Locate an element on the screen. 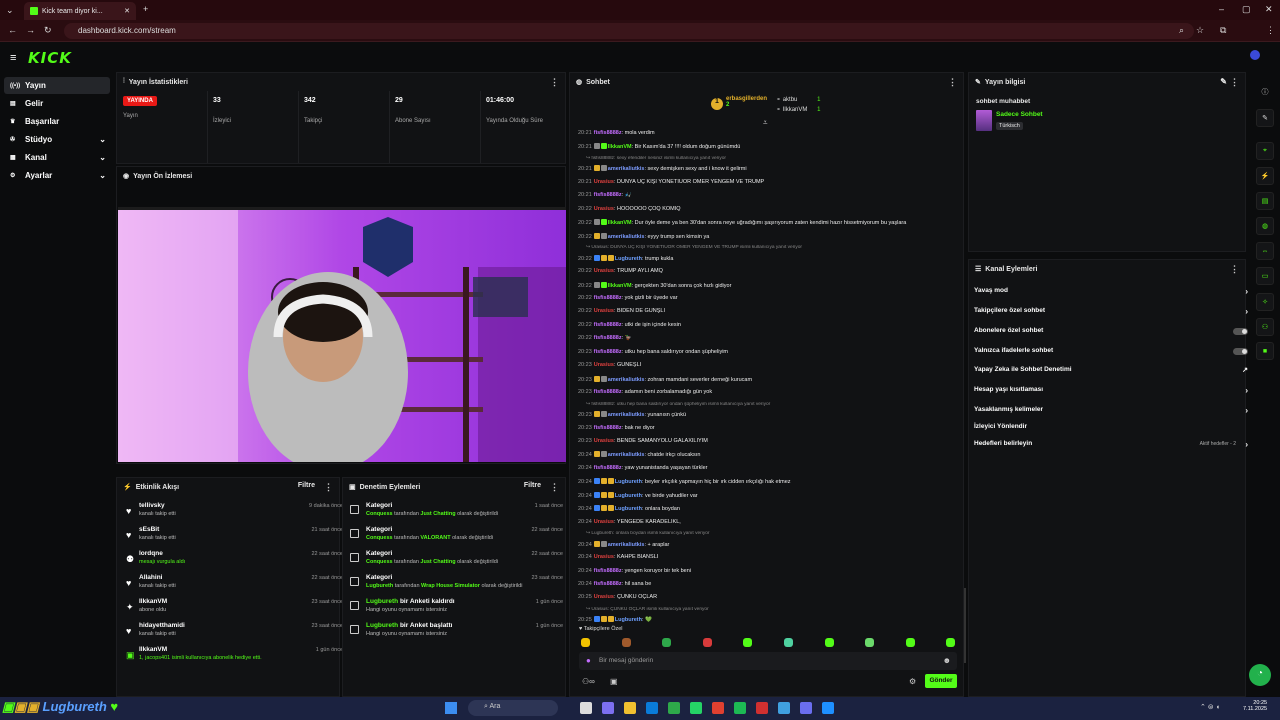 The image size is (1280, 720). activity-item: ✦ IlkkanVM abone oldu 23 saat önce is located at coordinates (233, 609).